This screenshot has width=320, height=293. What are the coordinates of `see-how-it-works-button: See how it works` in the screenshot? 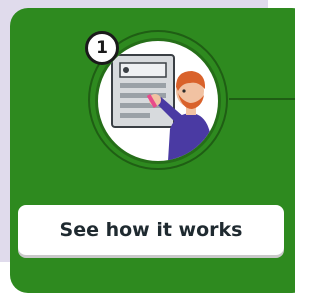 It's located at (151, 230).